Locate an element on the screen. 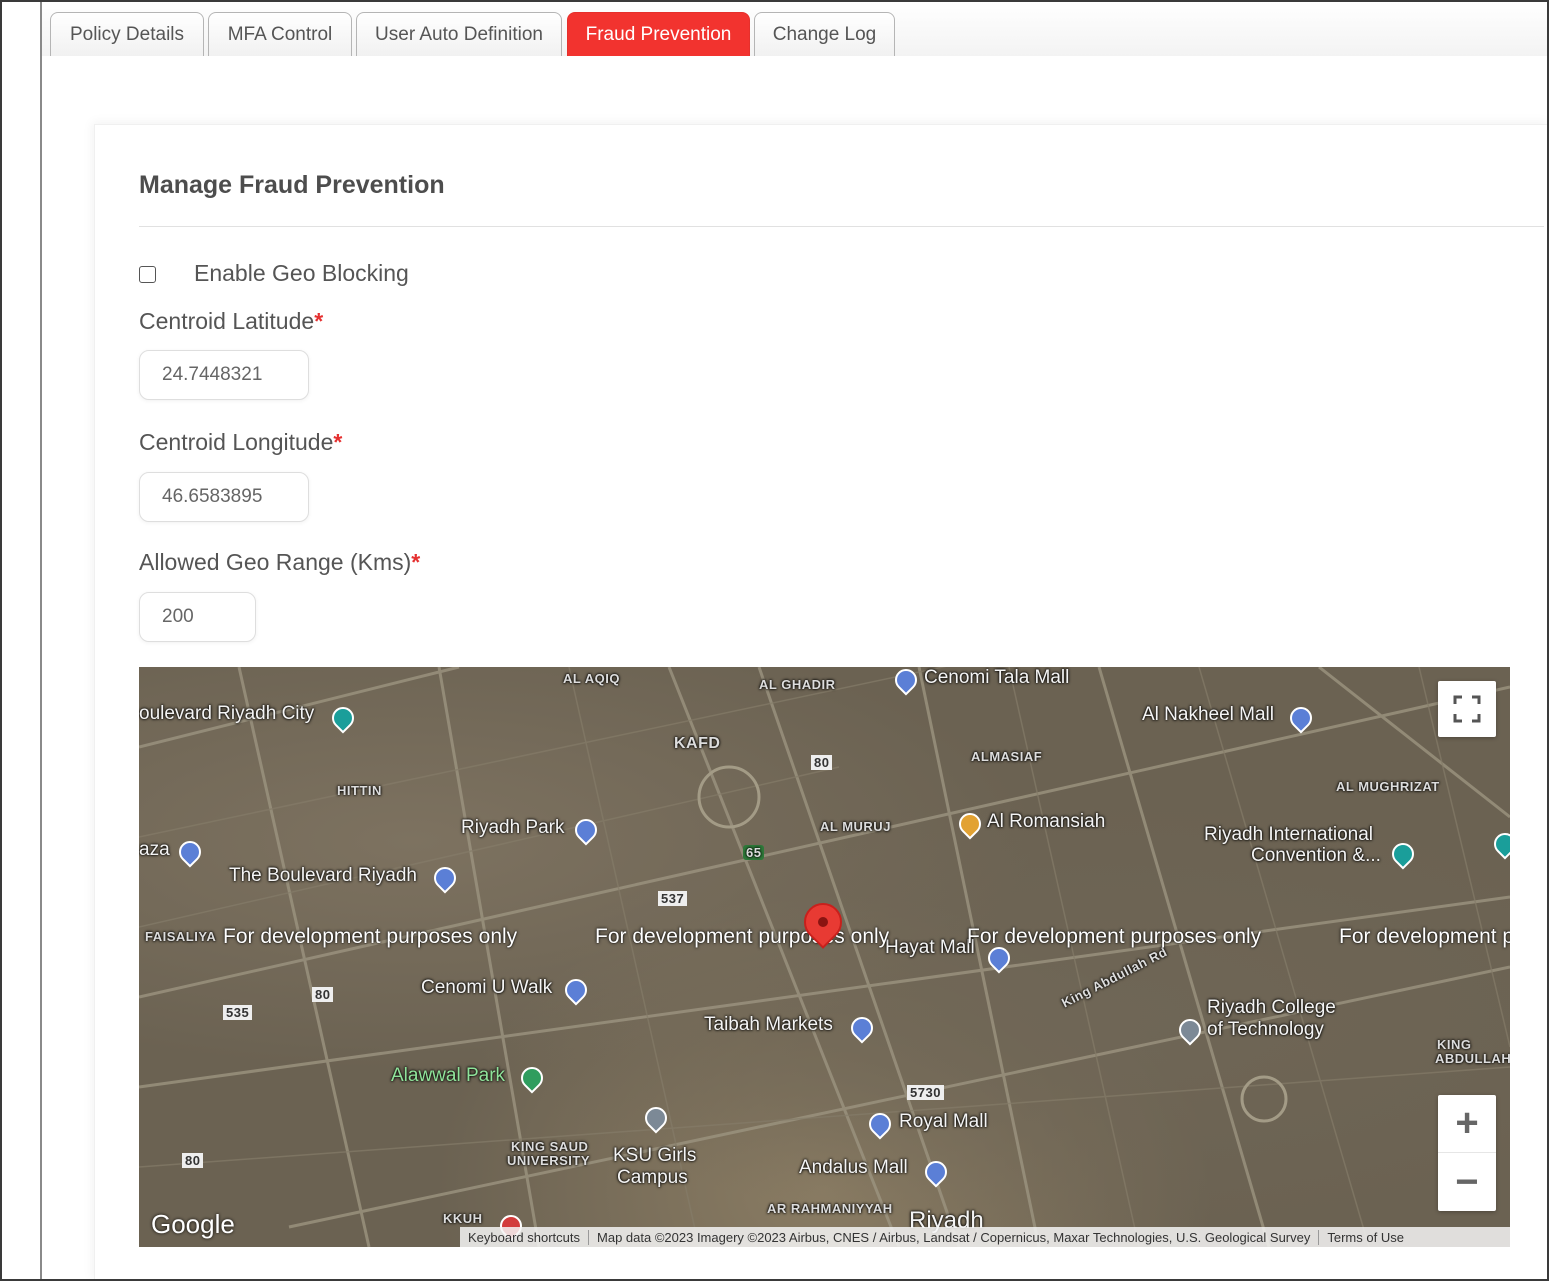 Image resolution: width=1549 pixels, height=1281 pixels. fullscreen-button is located at coordinates (1467, 709).